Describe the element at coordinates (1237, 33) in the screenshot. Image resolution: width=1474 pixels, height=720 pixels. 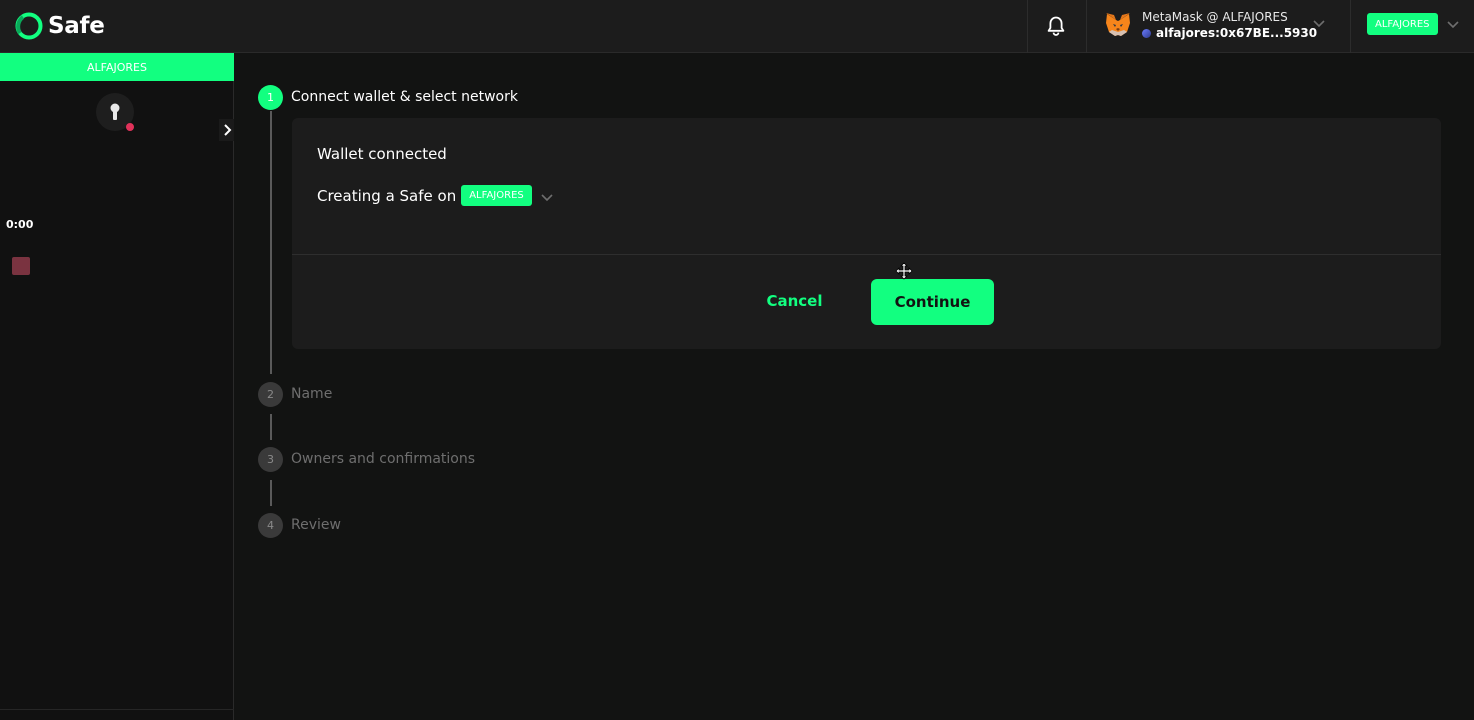
I see `wallet-address-text: alfajores:0x67BE...5930` at that location.